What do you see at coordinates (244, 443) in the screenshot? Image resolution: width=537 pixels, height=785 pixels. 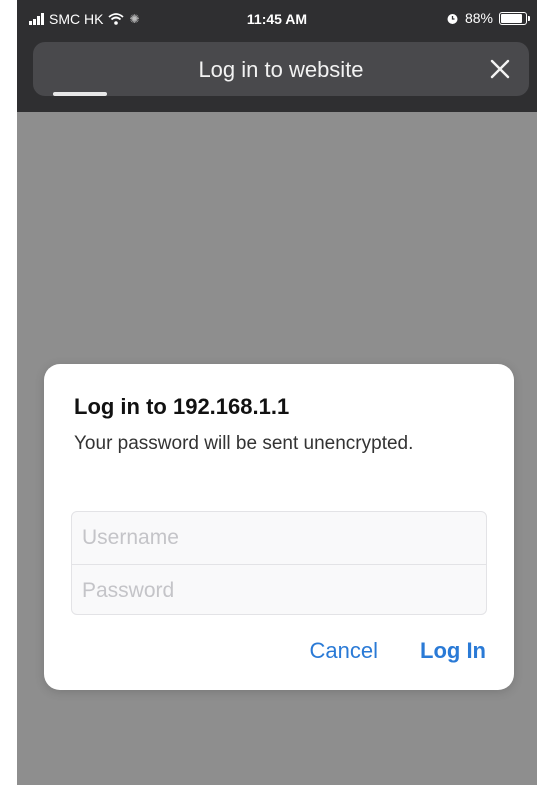 I see `dialog-message: Your password will be sent unencrypted.` at bounding box center [244, 443].